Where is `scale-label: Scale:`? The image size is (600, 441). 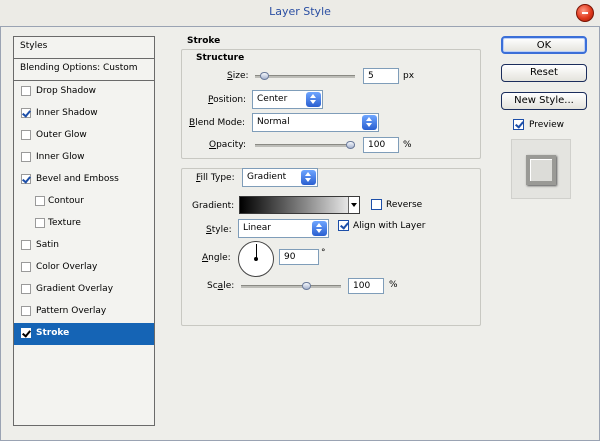 scale-label: Scale: is located at coordinates (221, 286).